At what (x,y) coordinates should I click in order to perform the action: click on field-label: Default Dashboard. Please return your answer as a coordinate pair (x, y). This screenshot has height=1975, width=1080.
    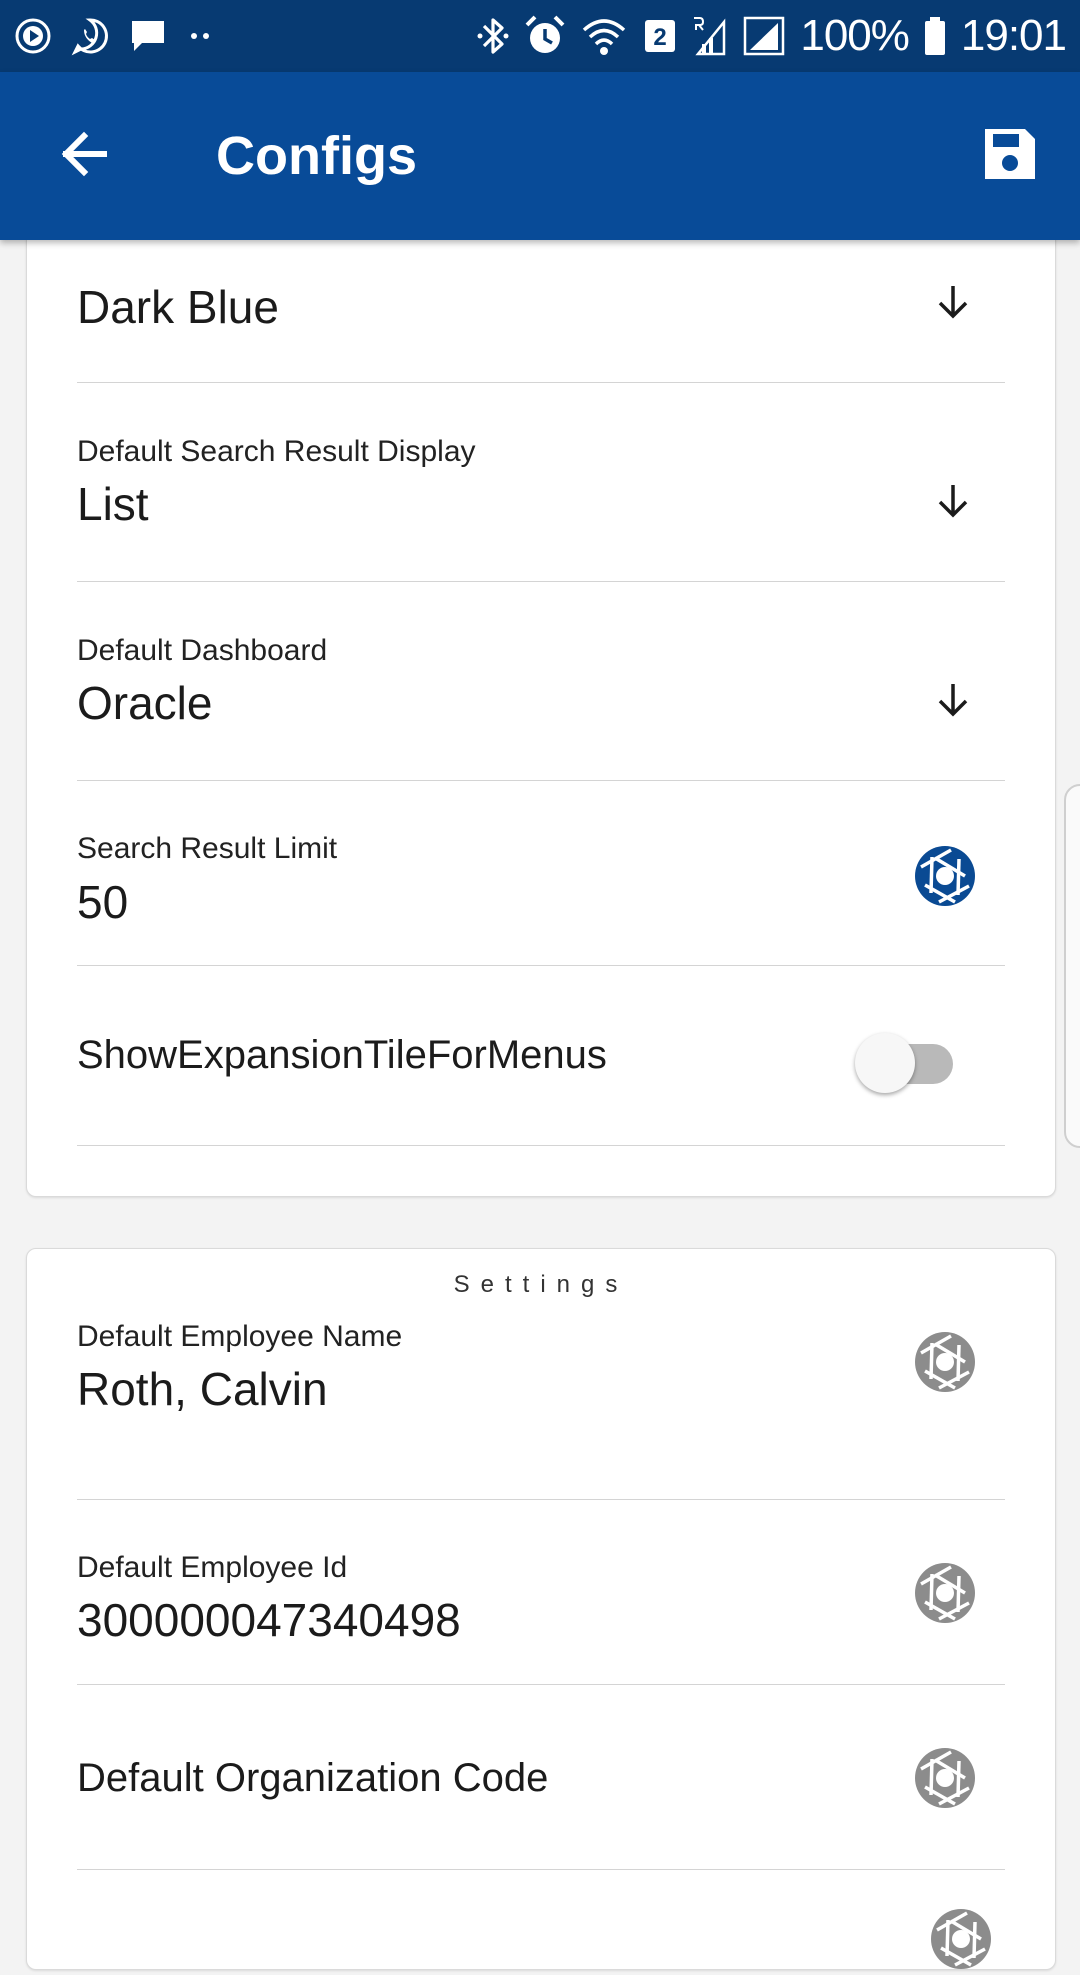
    Looking at the image, I should click on (202, 650).